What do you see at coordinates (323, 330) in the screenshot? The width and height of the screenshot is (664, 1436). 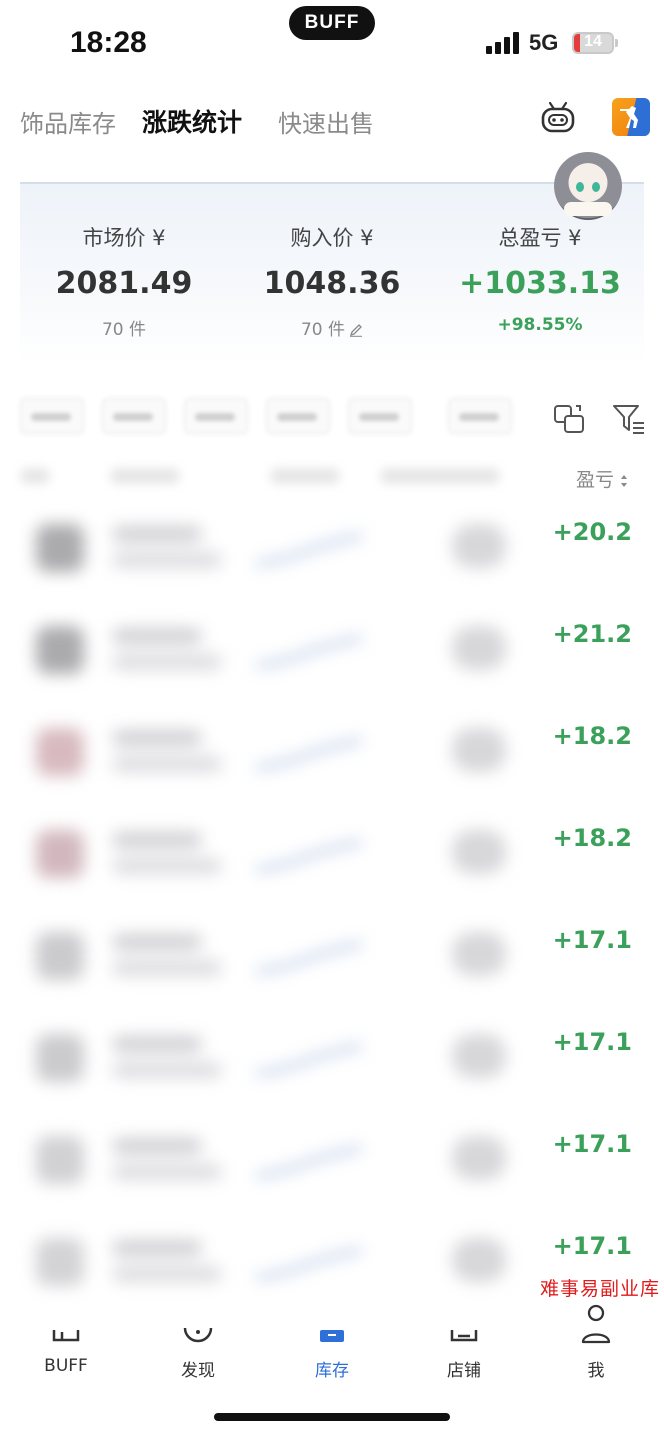 I see `purchase-count: 70 件` at bounding box center [323, 330].